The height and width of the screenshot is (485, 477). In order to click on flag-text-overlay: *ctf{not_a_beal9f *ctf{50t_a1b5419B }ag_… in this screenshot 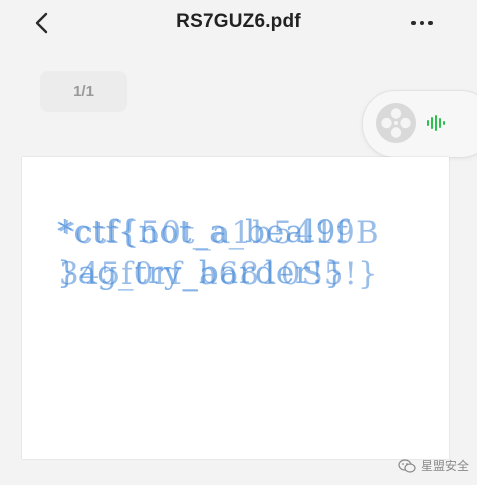, I will do `click(247, 253)`.